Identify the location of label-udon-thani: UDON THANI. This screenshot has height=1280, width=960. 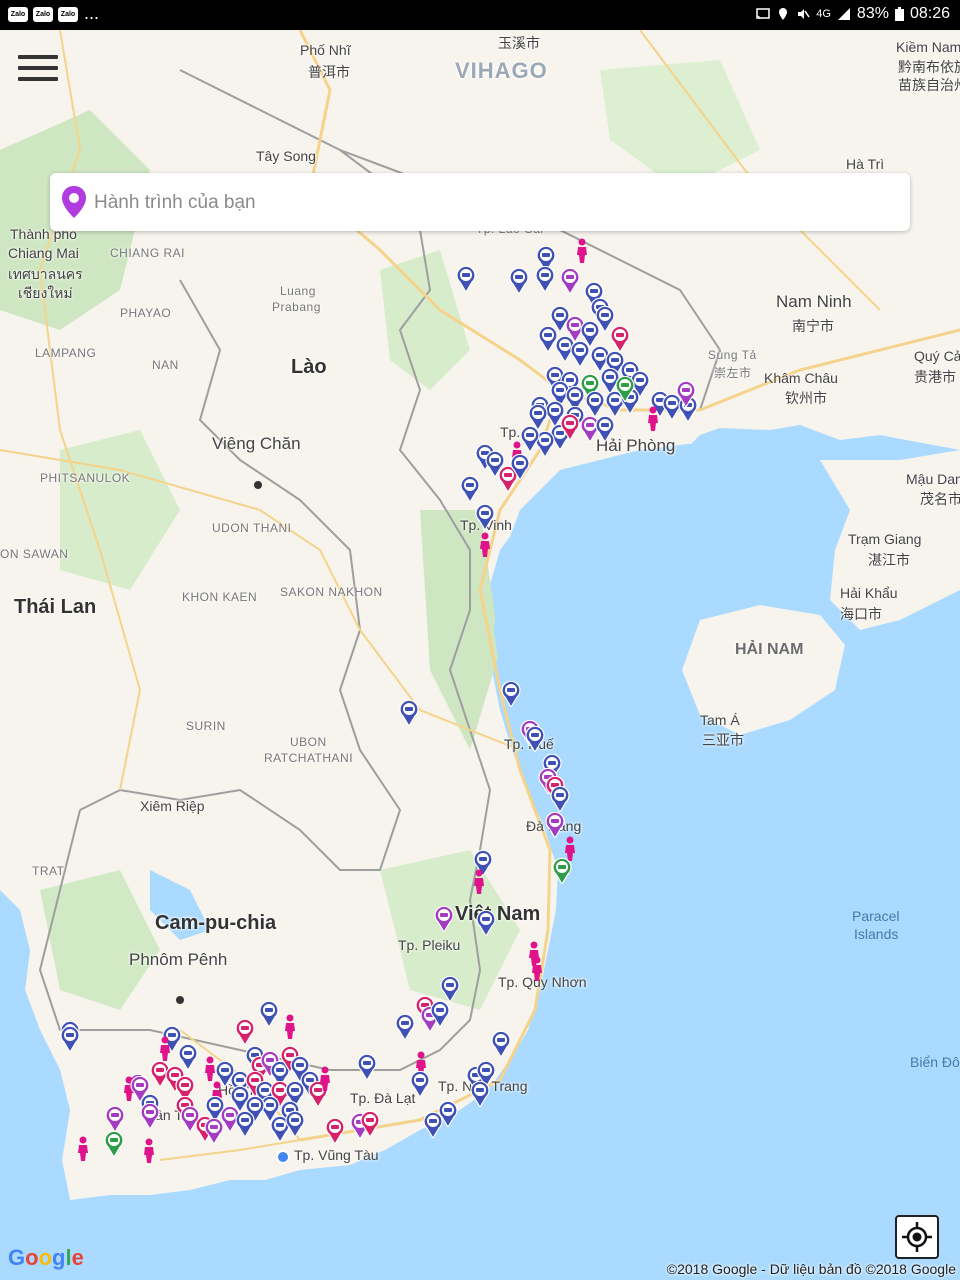
(252, 528).